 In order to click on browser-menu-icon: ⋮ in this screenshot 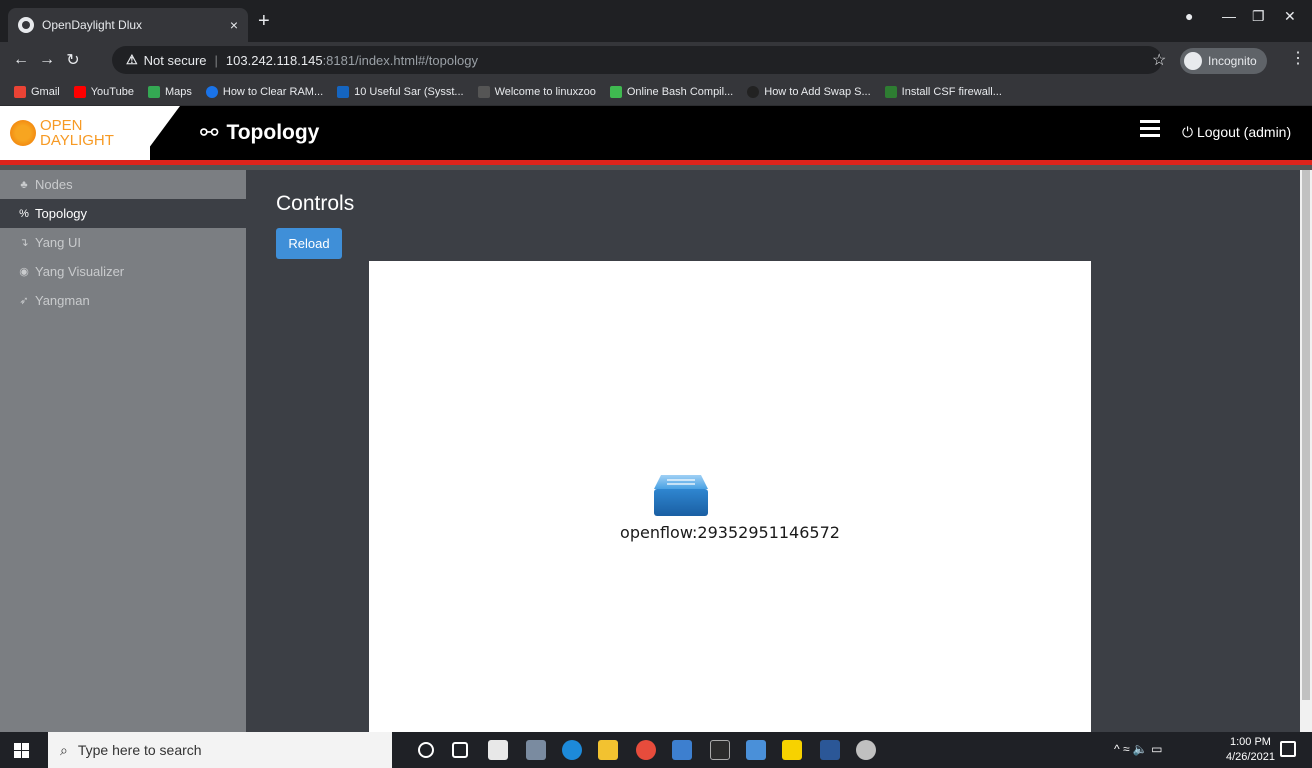, I will do `click(1298, 58)`.